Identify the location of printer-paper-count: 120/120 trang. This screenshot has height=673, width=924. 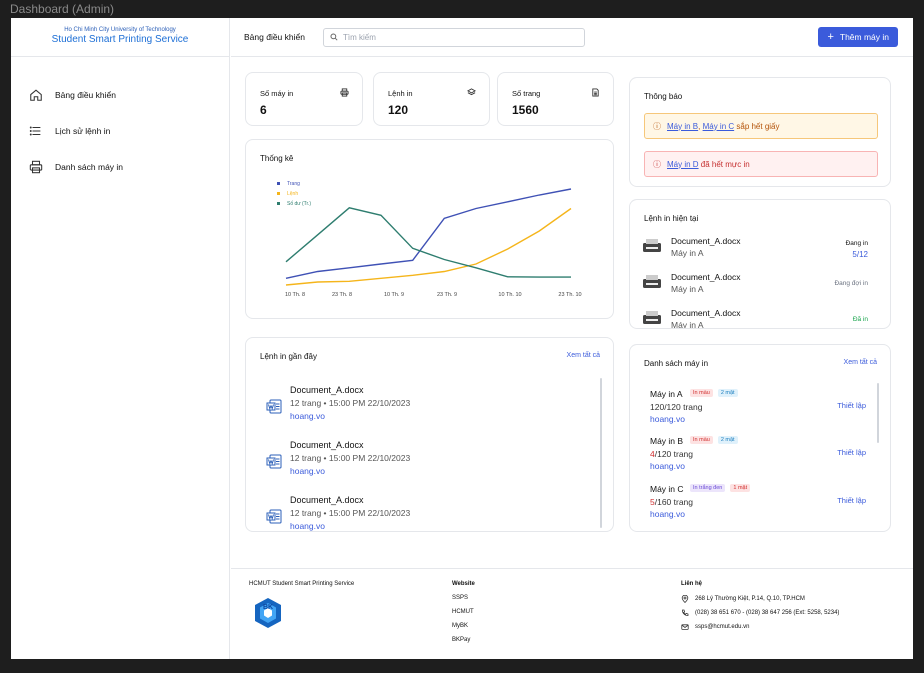
(676, 407).